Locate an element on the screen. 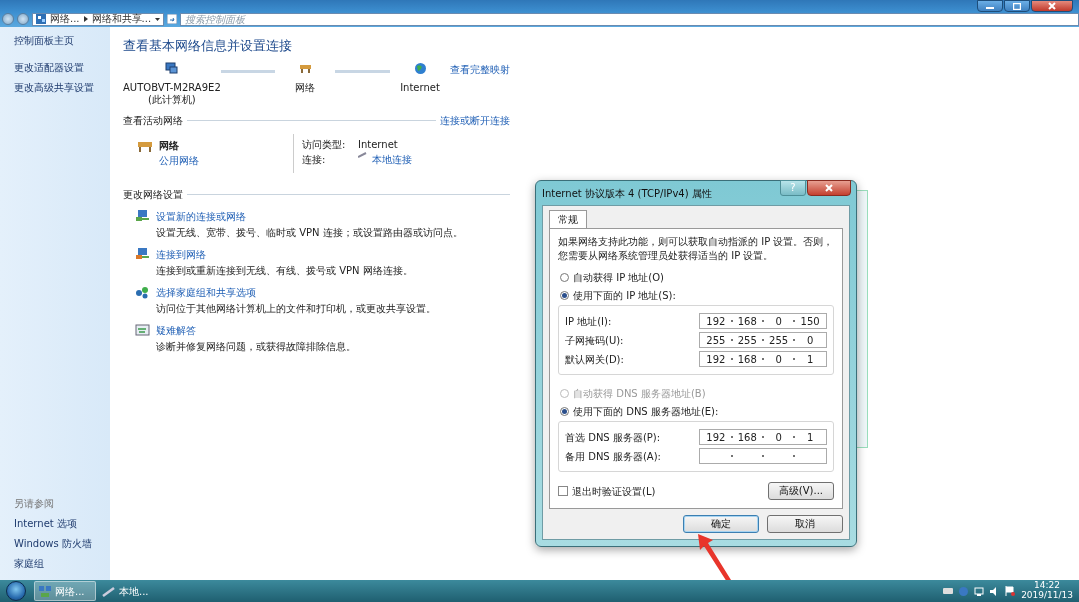 The image size is (1079, 602). sidebar-link: Windows 防火墙 is located at coordinates (62, 543).